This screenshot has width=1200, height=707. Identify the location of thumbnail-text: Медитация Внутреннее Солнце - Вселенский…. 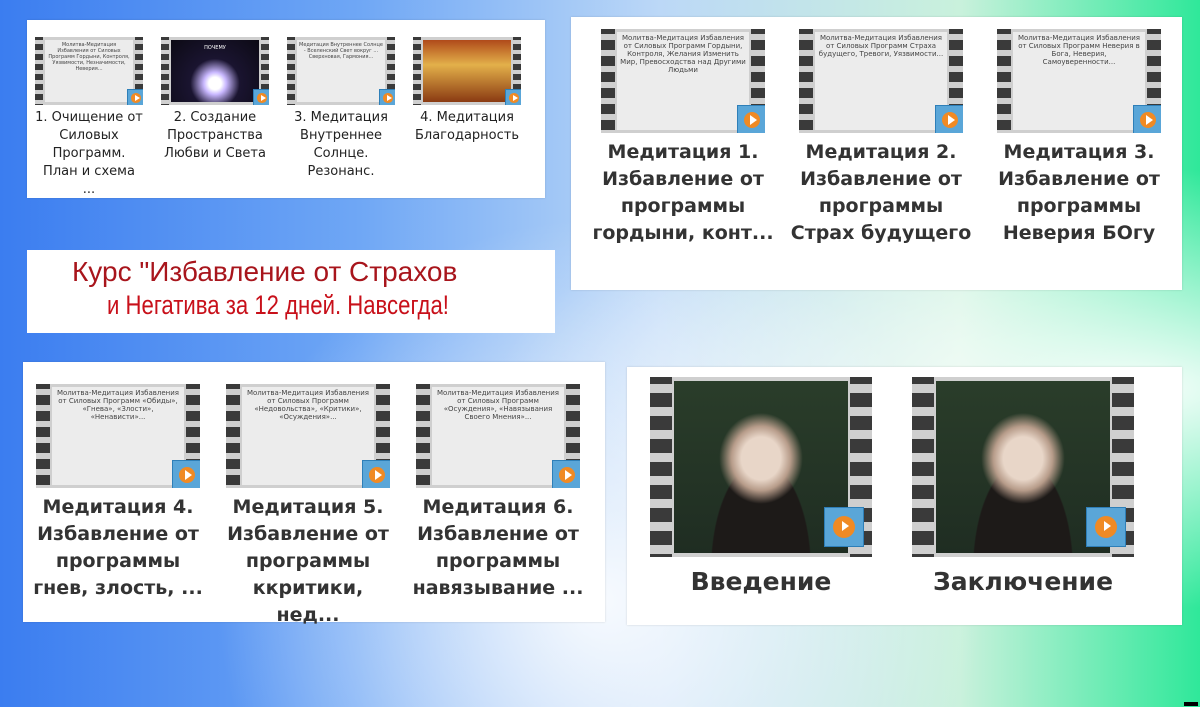
(341, 71).